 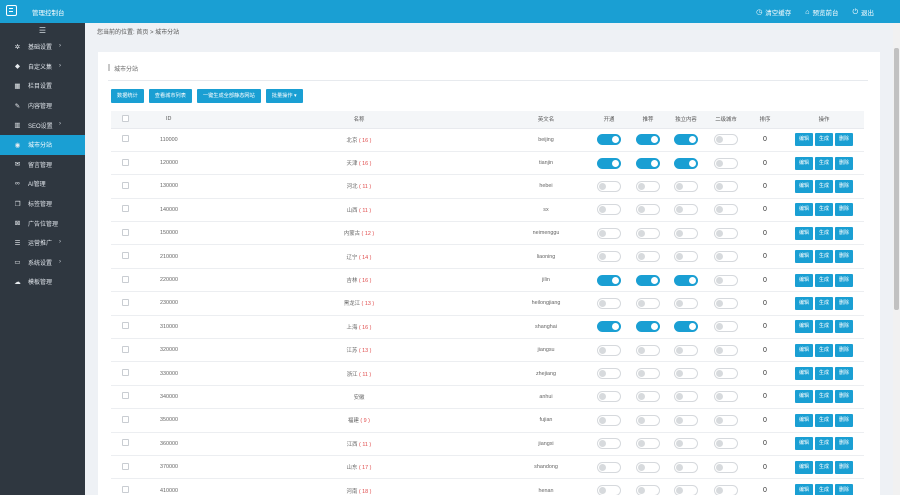 I want to click on city-name: 黑龙江, so click(x=352, y=304).